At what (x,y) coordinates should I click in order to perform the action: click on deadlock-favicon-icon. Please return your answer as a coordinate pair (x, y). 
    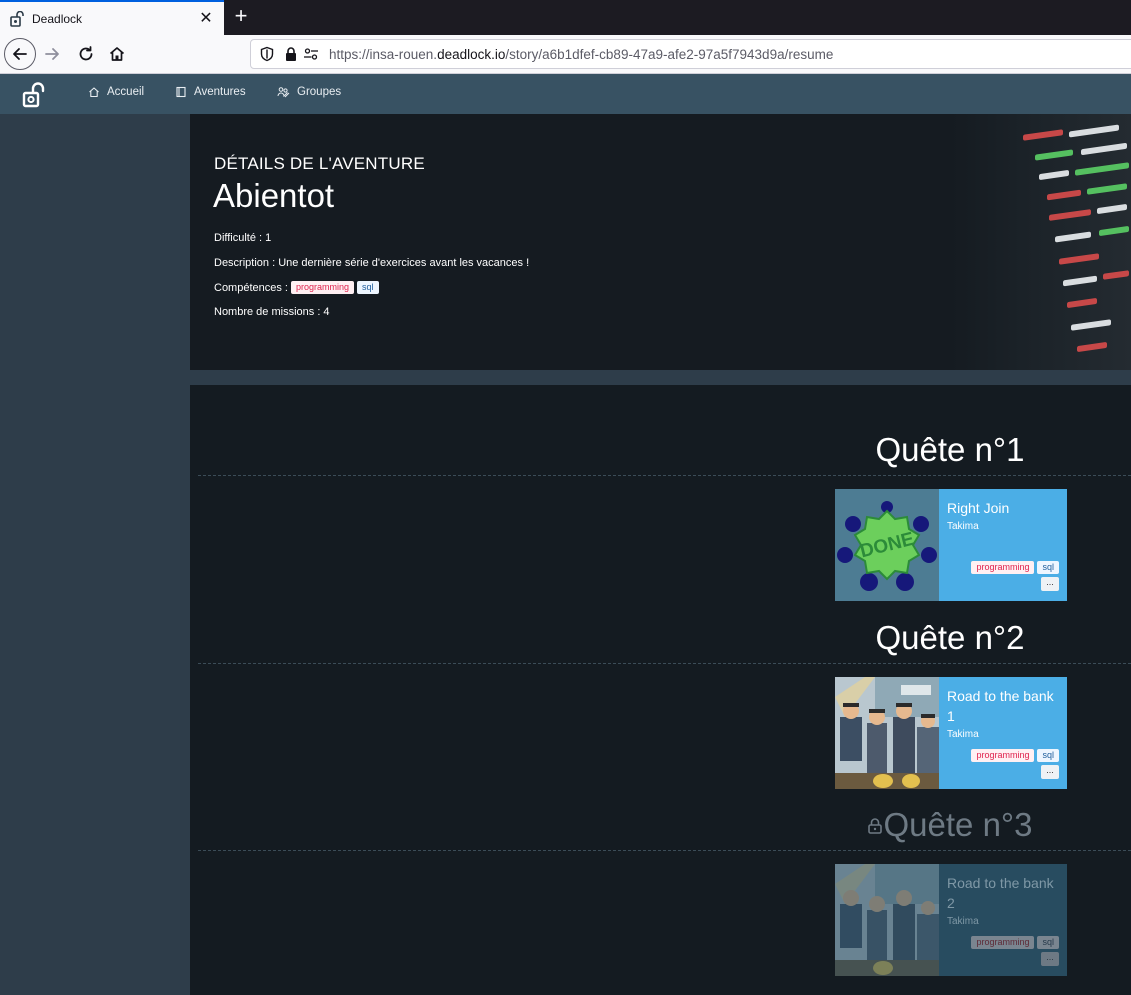
    Looking at the image, I should click on (17, 18).